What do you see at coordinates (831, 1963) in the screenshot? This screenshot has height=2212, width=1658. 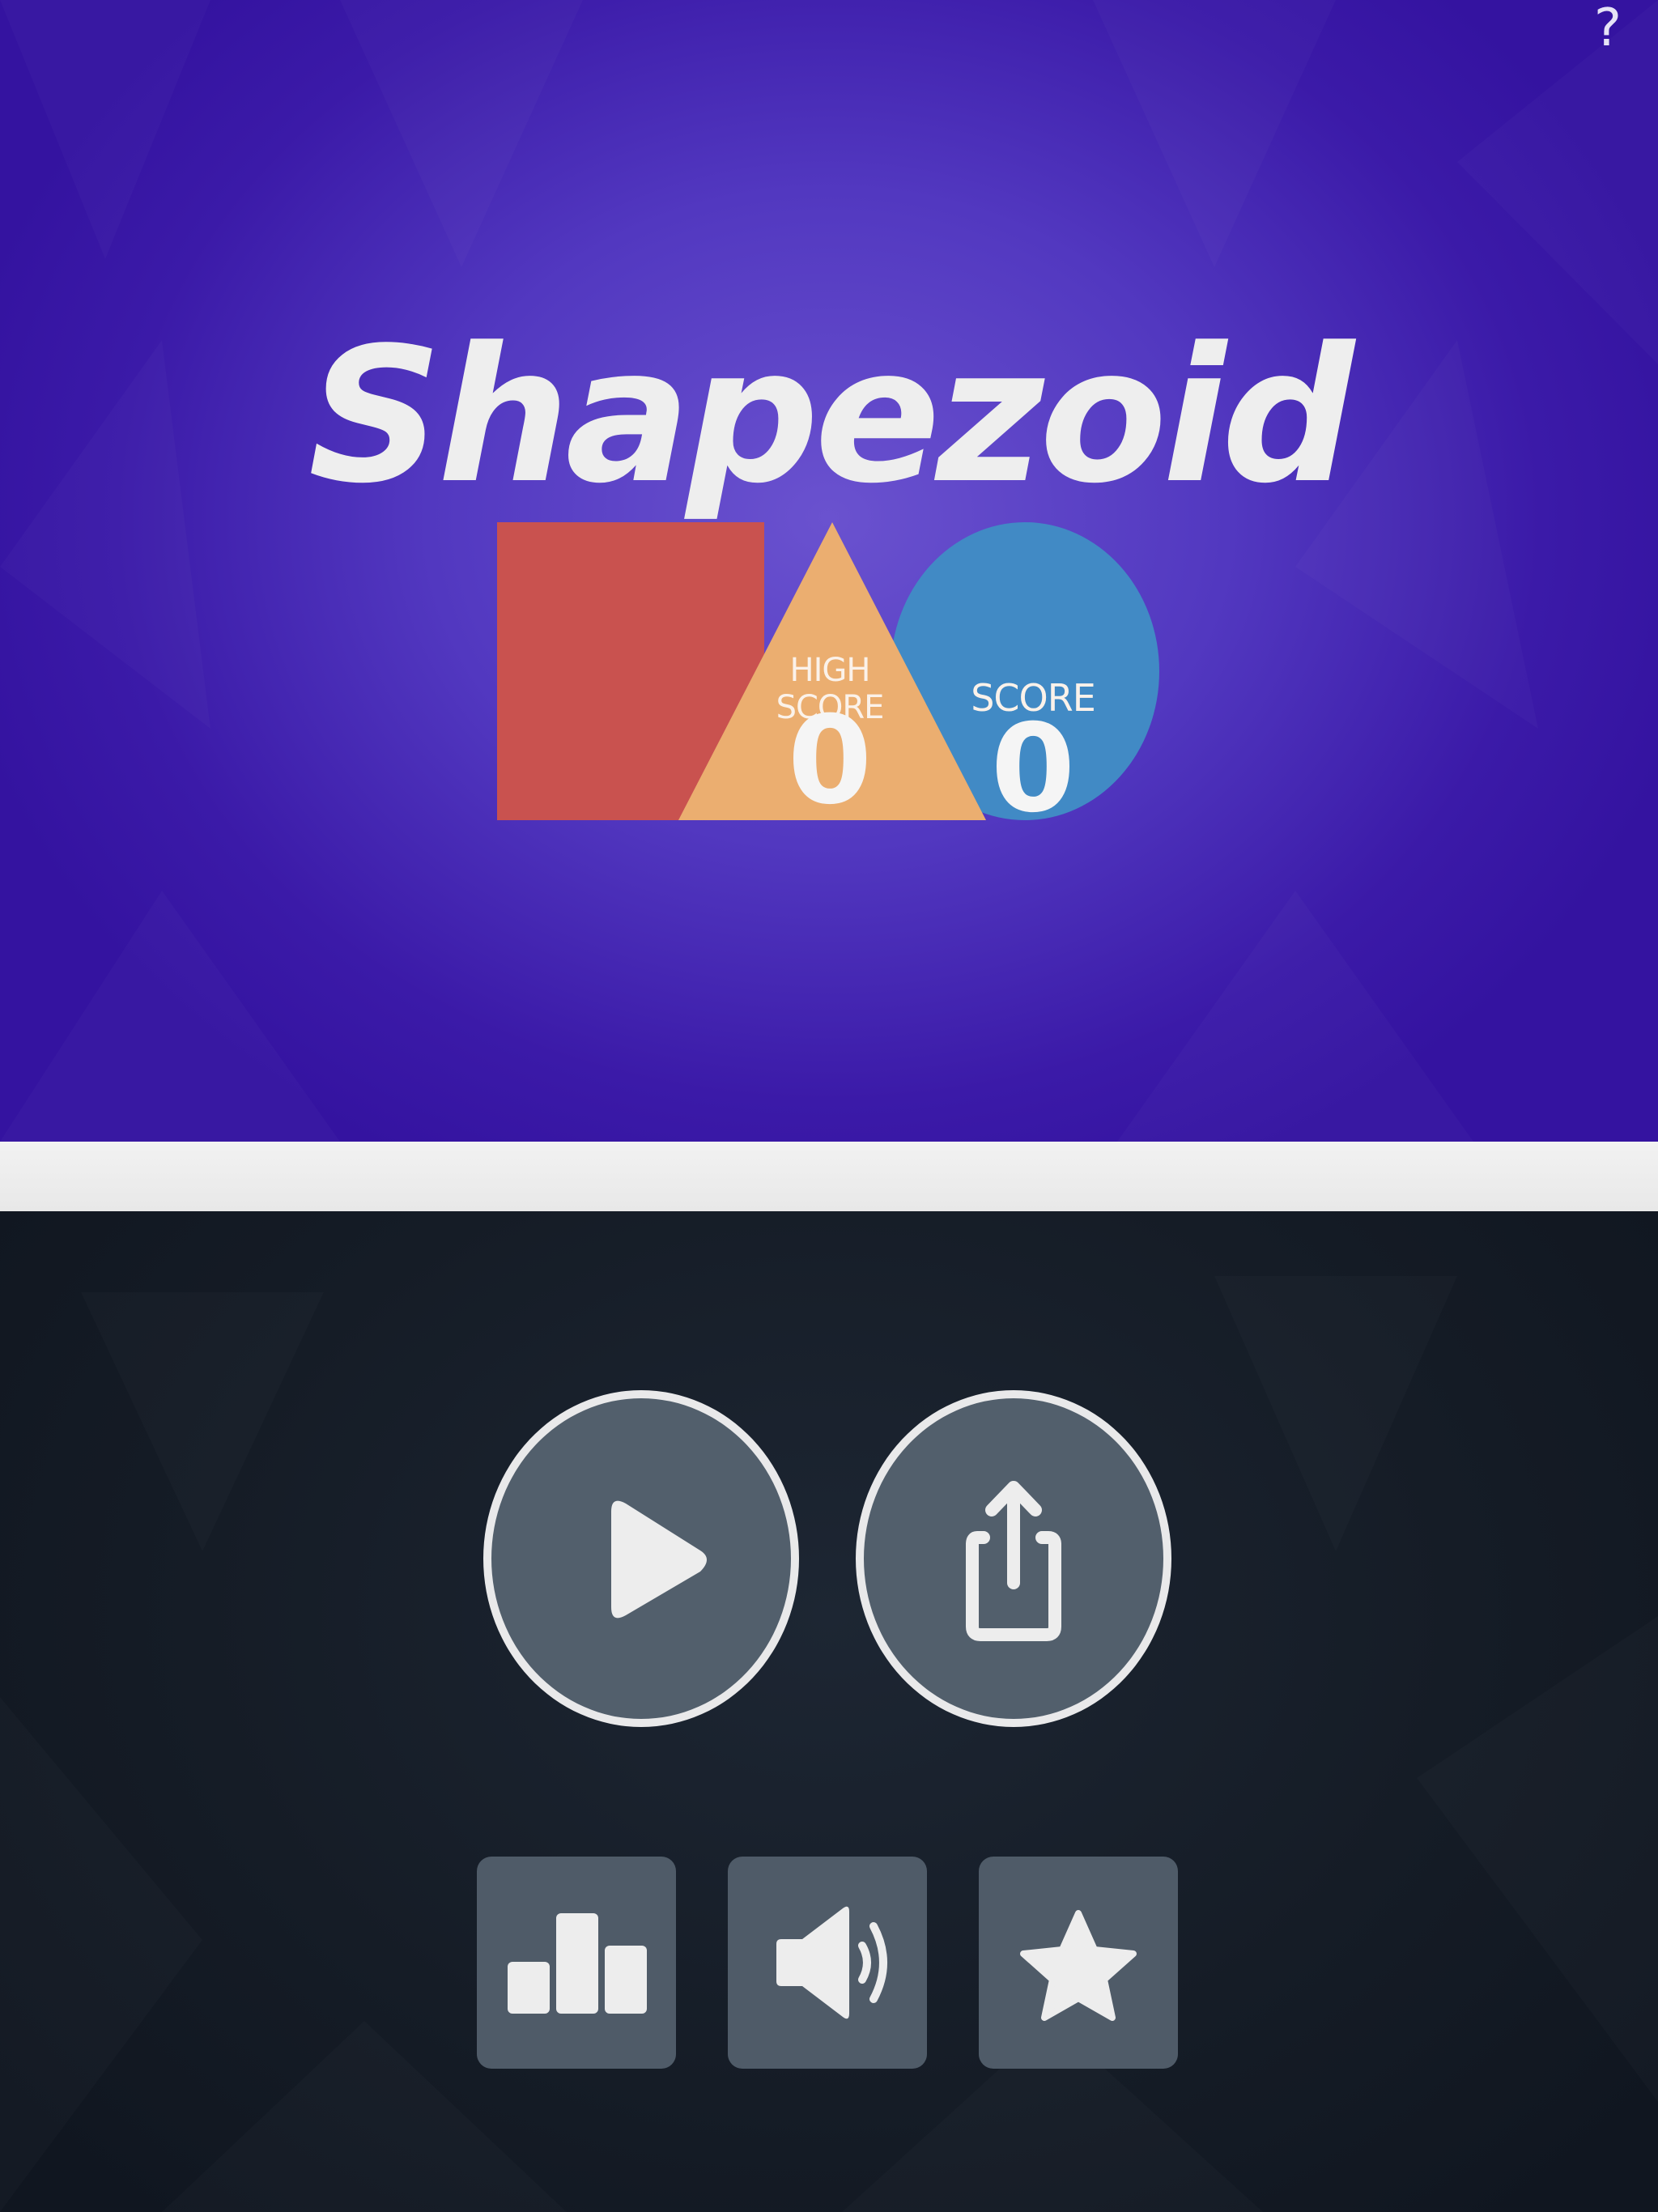 I see `sound-icon` at bounding box center [831, 1963].